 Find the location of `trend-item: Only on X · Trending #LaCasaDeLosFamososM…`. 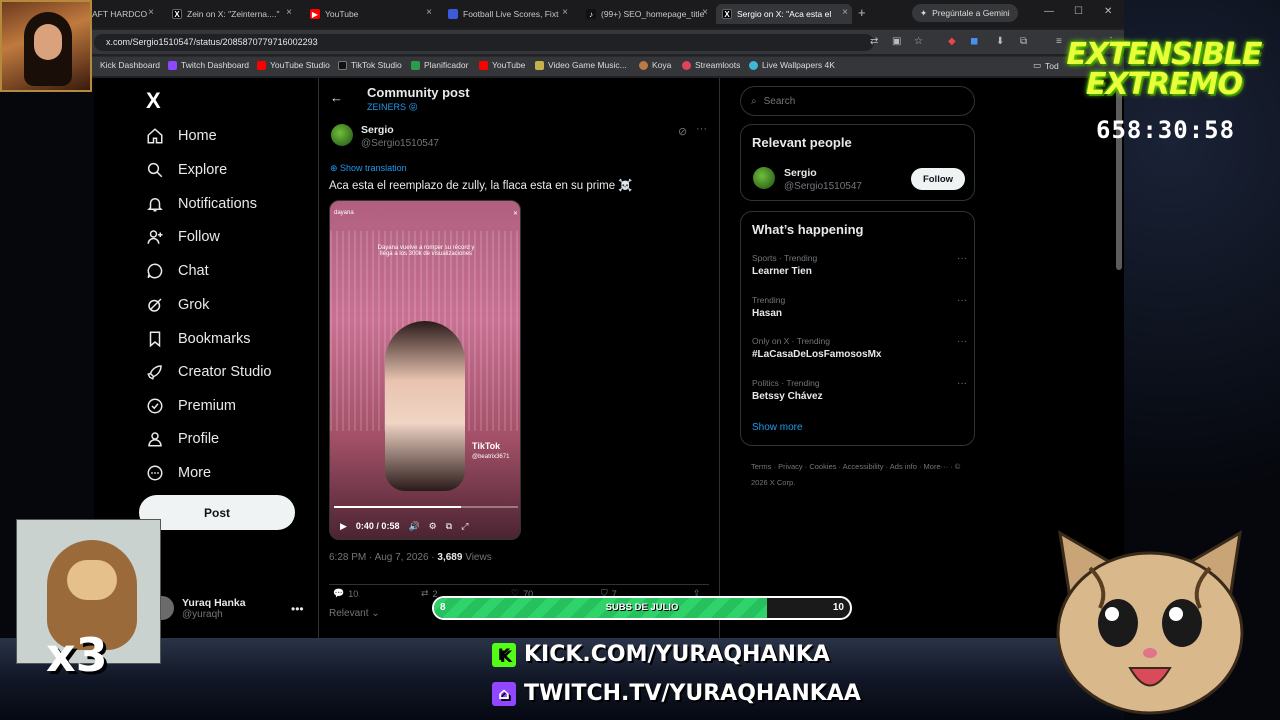

trend-item: Only on X · Trending #LaCasaDeLosFamososM… is located at coordinates (859, 348).